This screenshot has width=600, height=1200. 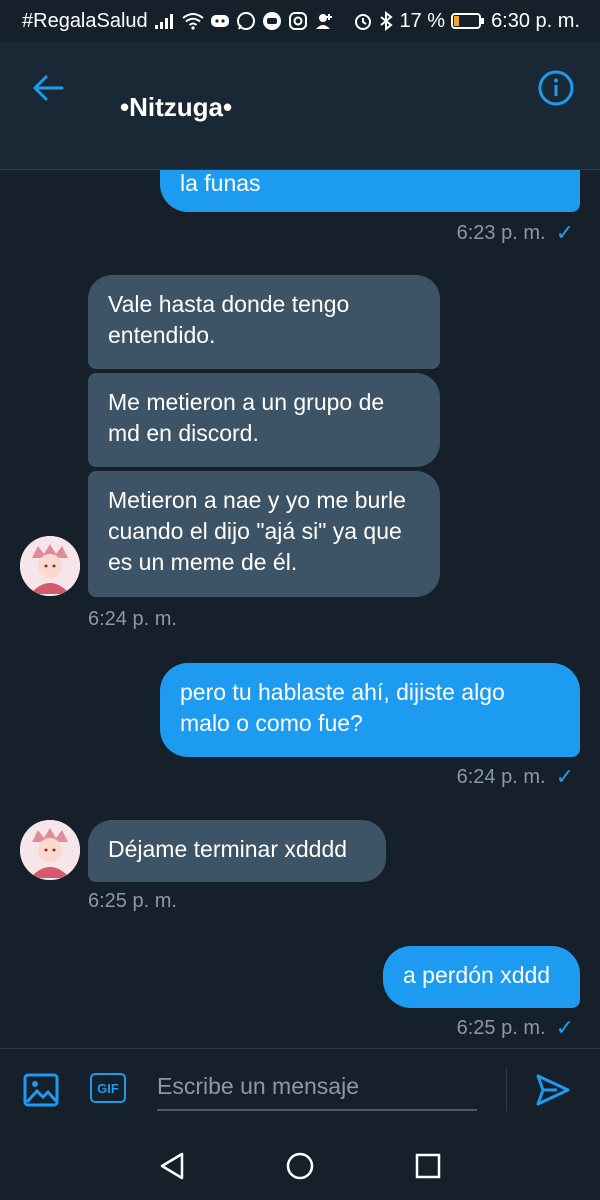 I want to click on chat-title: •Nitzuga•, so click(x=176, y=107).